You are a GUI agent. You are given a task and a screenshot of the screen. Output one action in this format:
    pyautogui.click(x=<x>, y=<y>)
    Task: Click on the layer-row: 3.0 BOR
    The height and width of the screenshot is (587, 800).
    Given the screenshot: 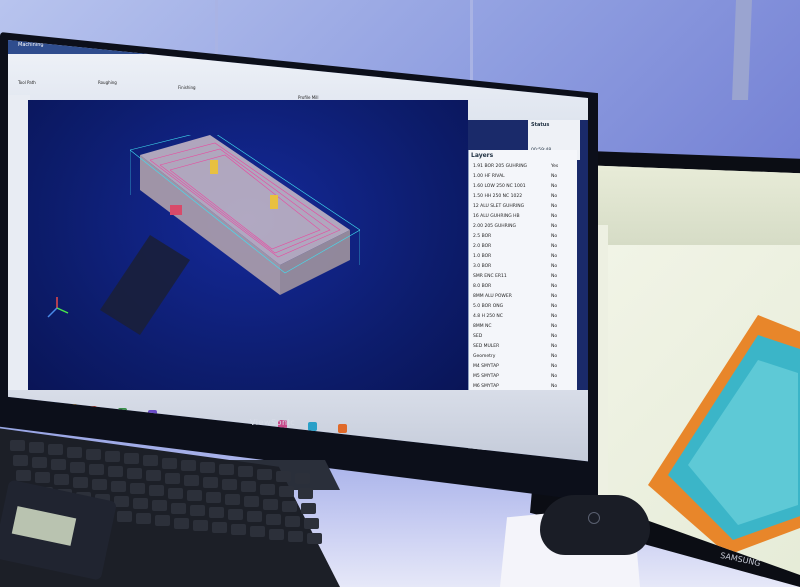 What is the action you would take?
    pyautogui.click(x=482, y=266)
    